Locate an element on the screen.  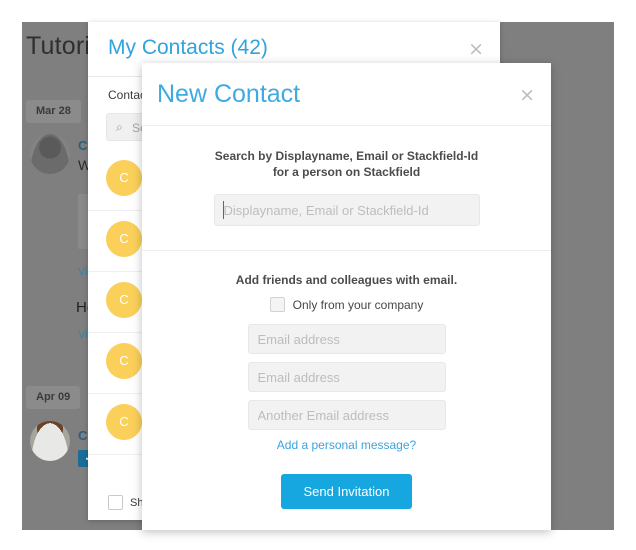
my-contacts-title: My Contacts (42) is located at coordinates (188, 47).